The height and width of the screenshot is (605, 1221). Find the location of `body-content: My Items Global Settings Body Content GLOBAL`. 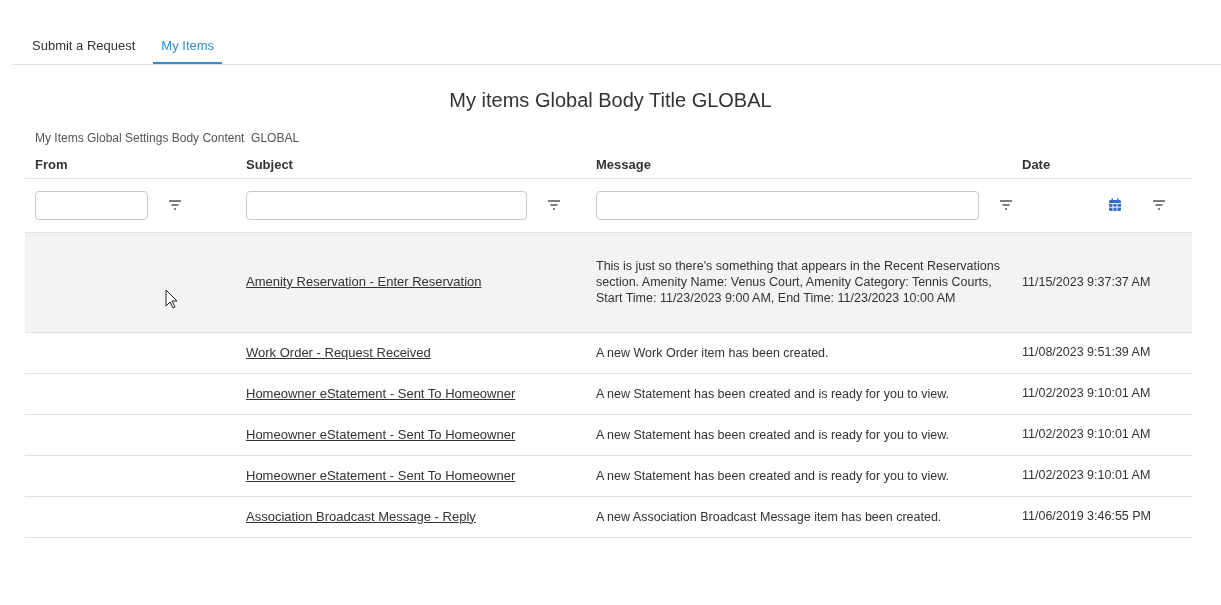

body-content: My Items Global Settings Body Content GLOBAL is located at coordinates (168, 138).